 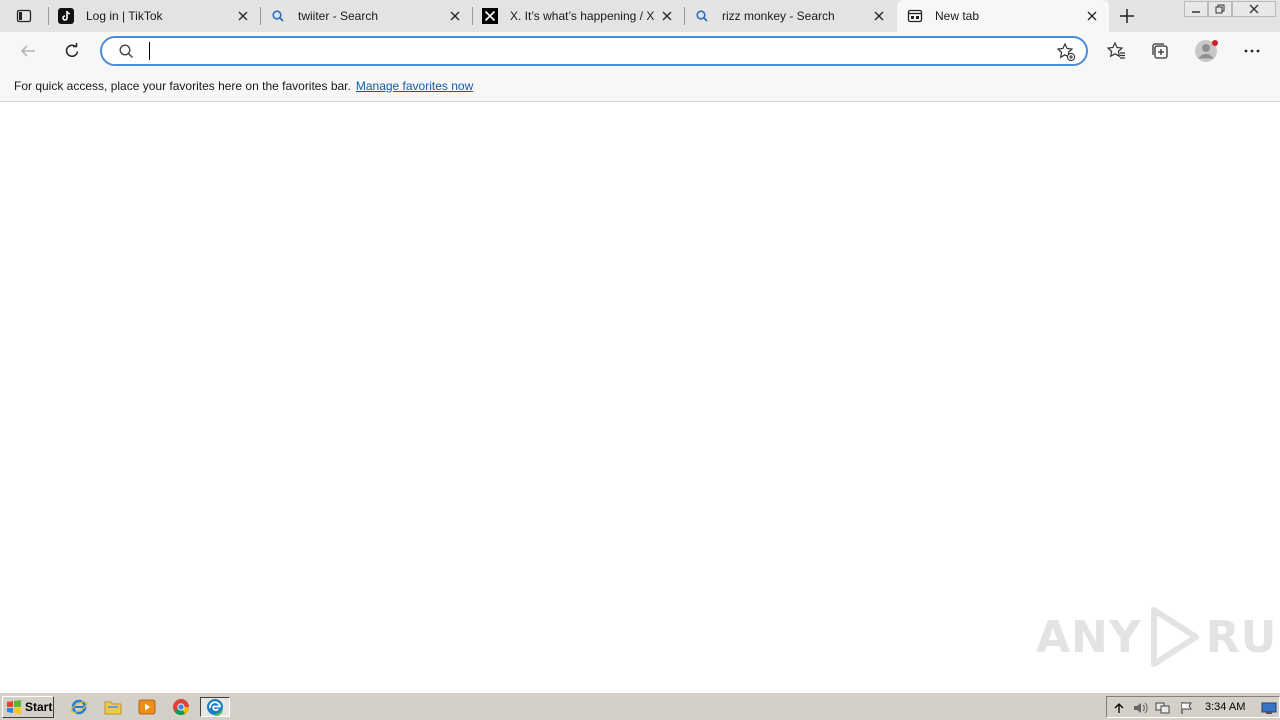 I want to click on avatar-icon, so click(x=1206, y=51).